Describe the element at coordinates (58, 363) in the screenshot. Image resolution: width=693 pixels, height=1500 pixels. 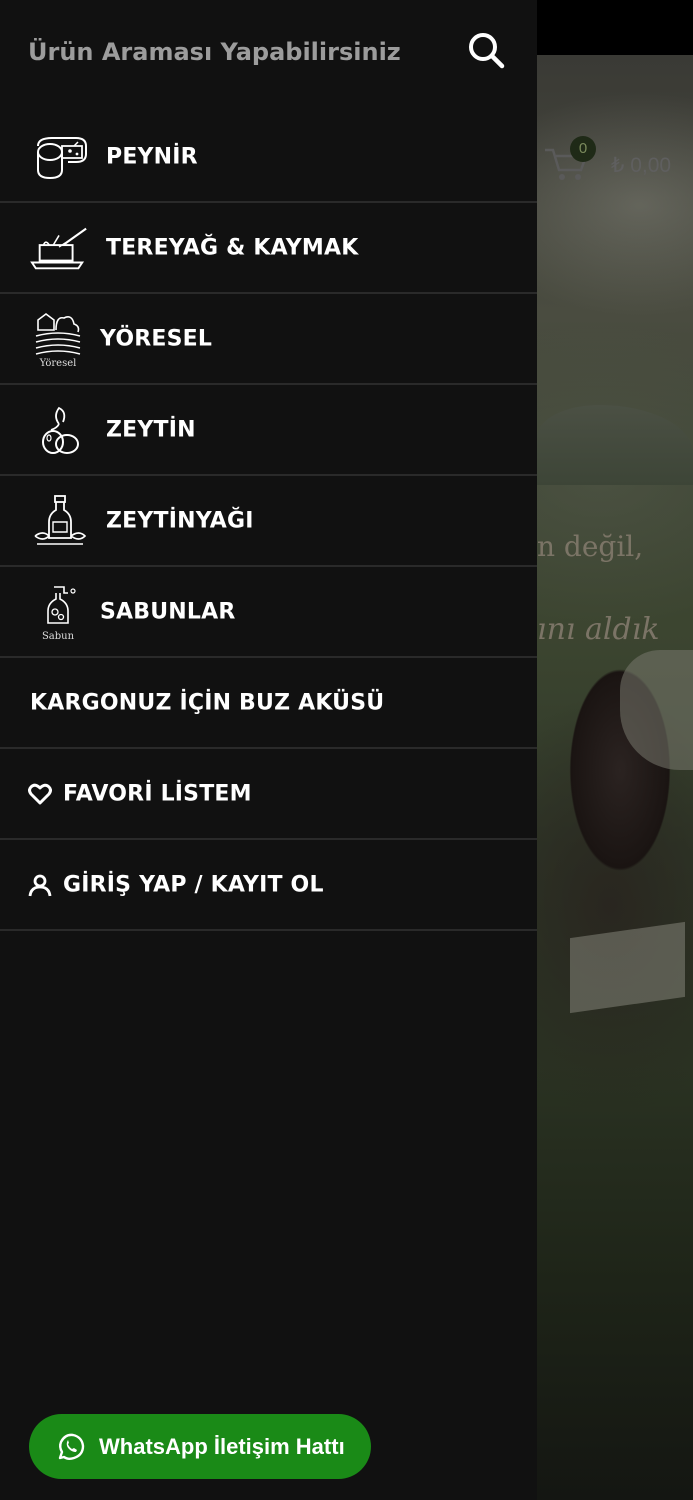
I see `icon-caption: Yöresel` at that location.